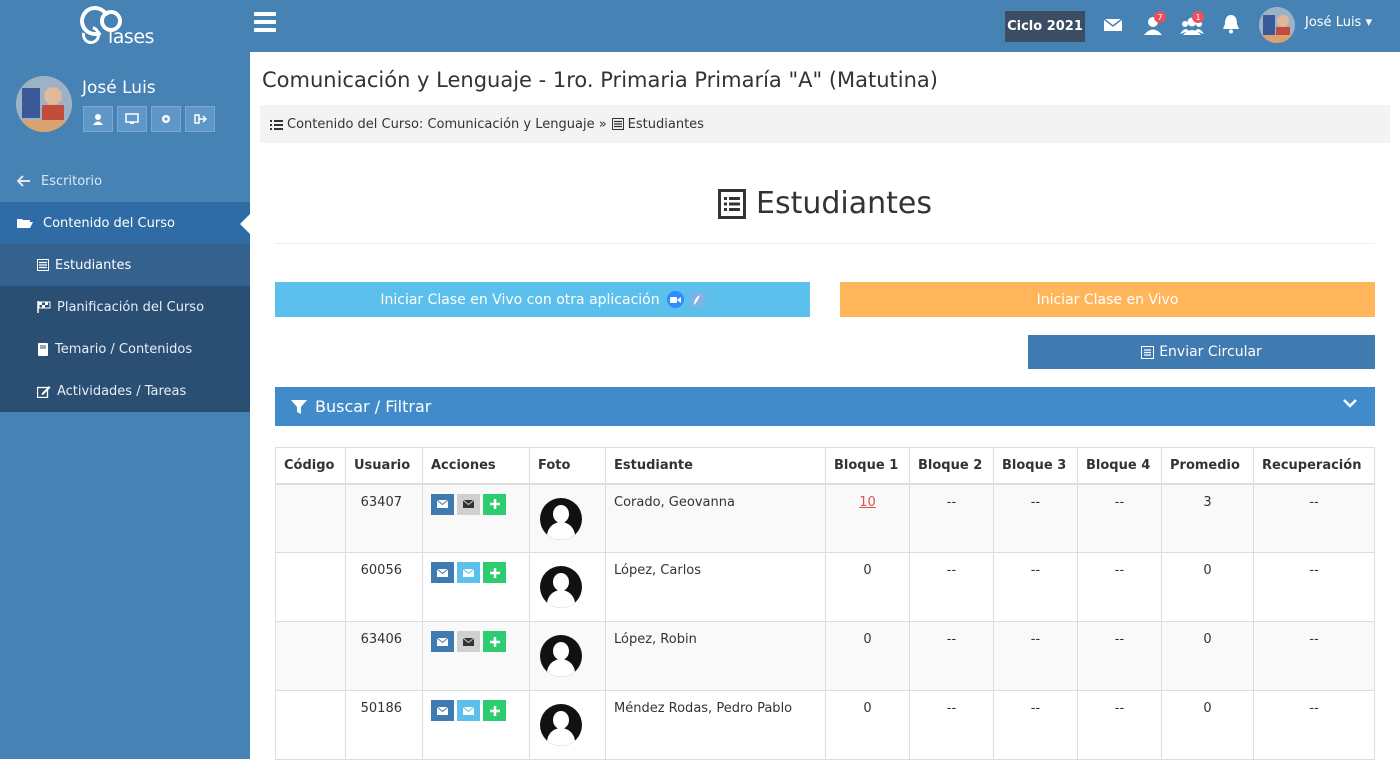 The width and height of the screenshot is (1400, 760). What do you see at coordinates (131, 37) in the screenshot?
I see `logo-text: lases` at bounding box center [131, 37].